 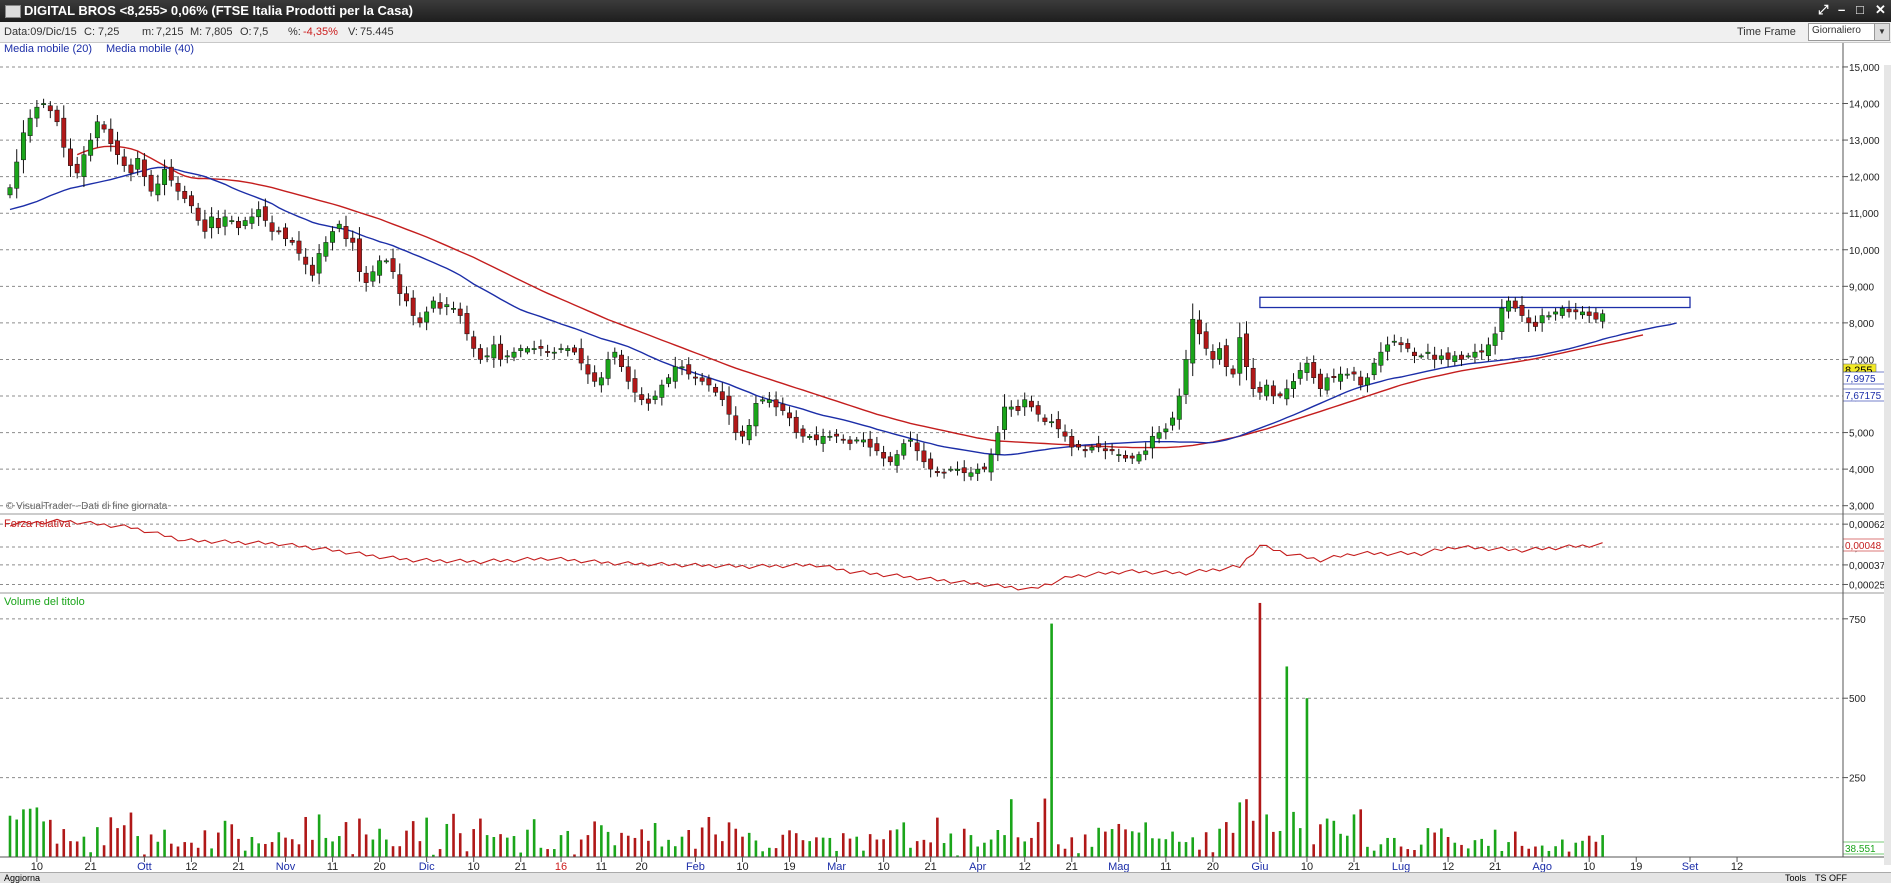 What do you see at coordinates (37, 866) in the screenshot?
I see `time-tick-label: 10` at bounding box center [37, 866].